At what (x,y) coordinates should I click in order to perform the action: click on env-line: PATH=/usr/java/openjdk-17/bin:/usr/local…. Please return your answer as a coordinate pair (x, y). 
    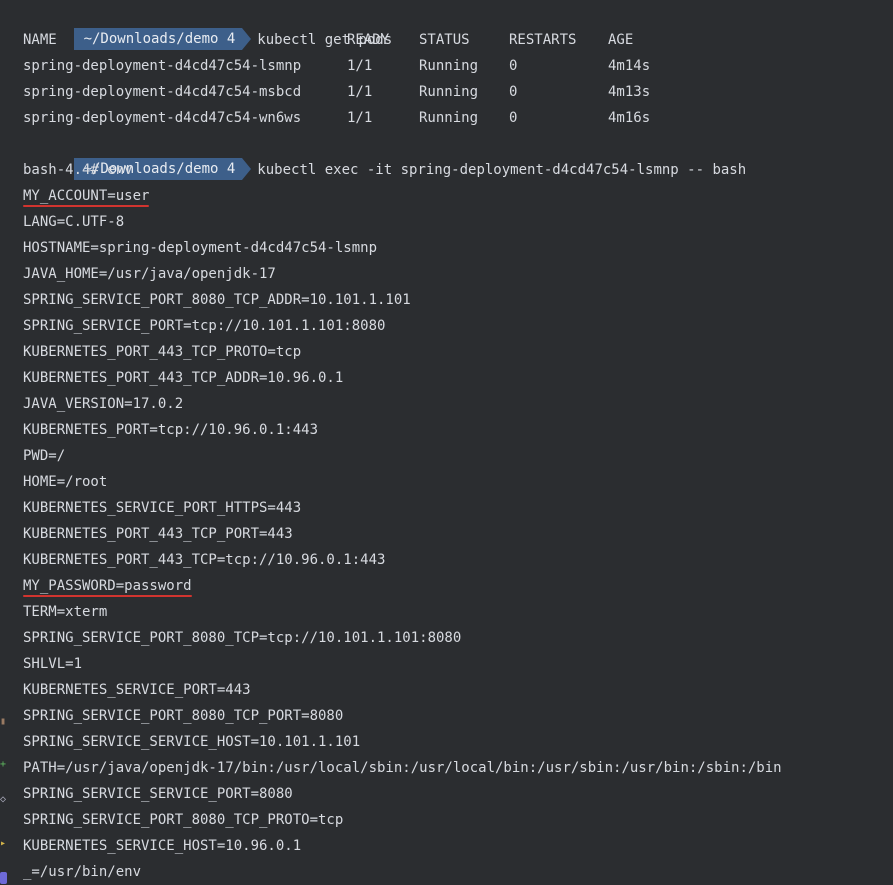
    Looking at the image, I should click on (402, 768).